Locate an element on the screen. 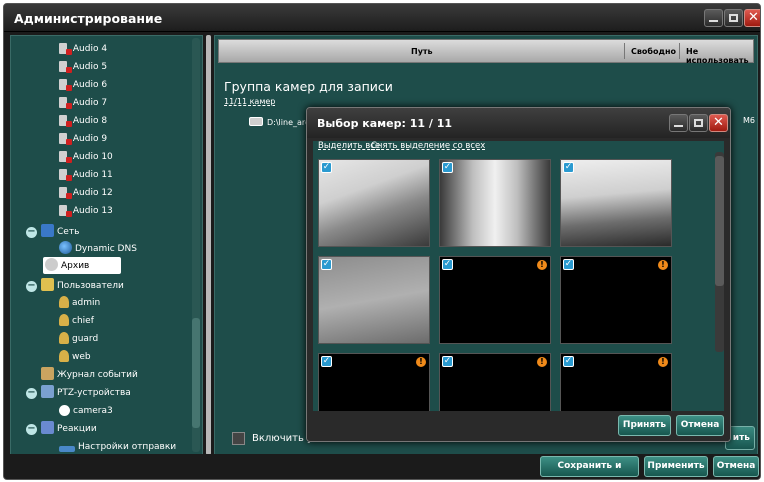  camera-group-title: Группа камер для записи is located at coordinates (308, 86).